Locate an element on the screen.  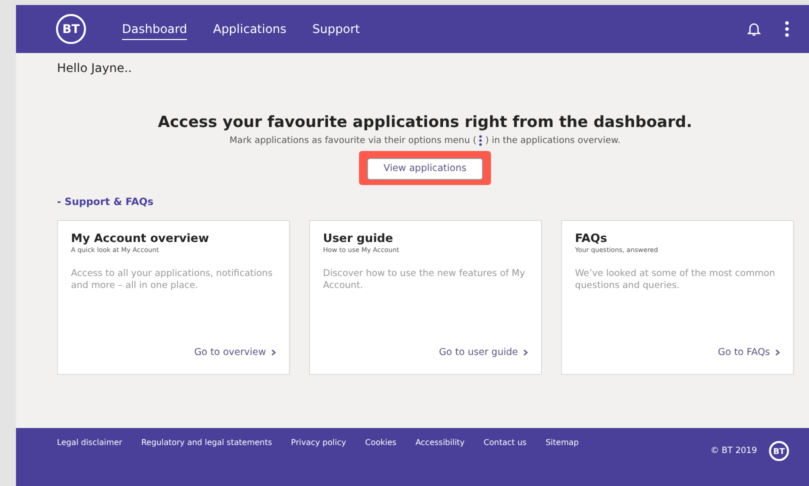
section-title: - Support & FAQs is located at coordinates (105, 202).